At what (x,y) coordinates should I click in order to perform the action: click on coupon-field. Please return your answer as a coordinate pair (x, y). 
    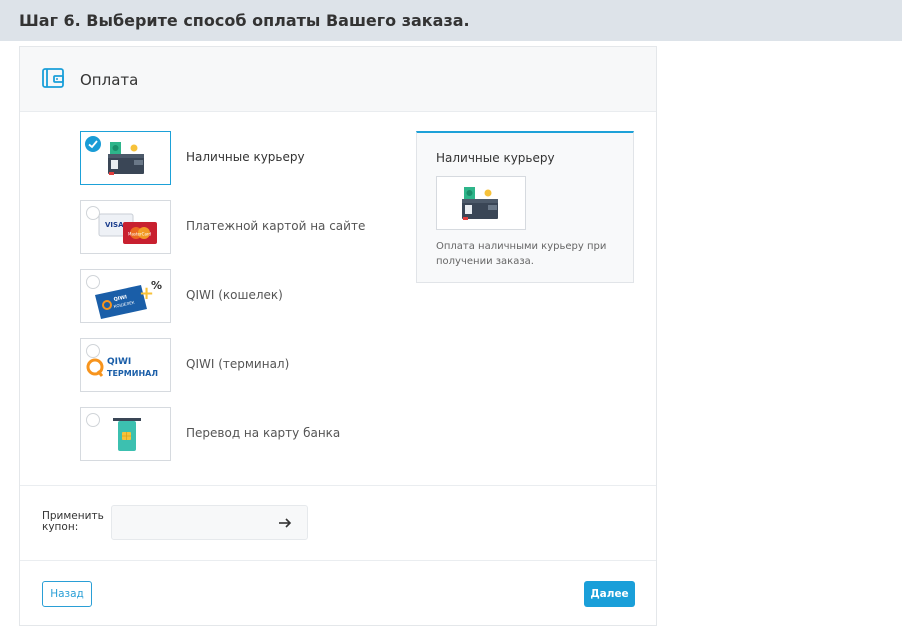
    Looking at the image, I should click on (209, 522).